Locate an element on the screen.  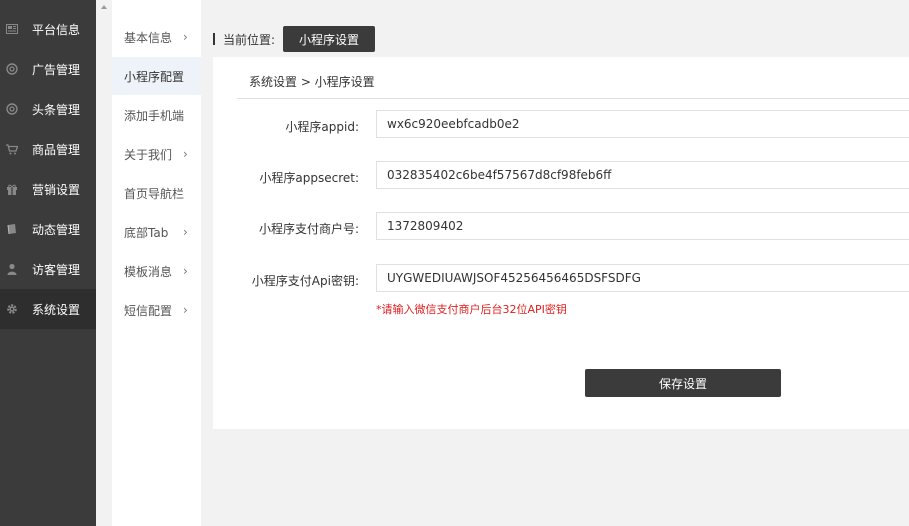
submenu-scrollbar is located at coordinates (104, 263).